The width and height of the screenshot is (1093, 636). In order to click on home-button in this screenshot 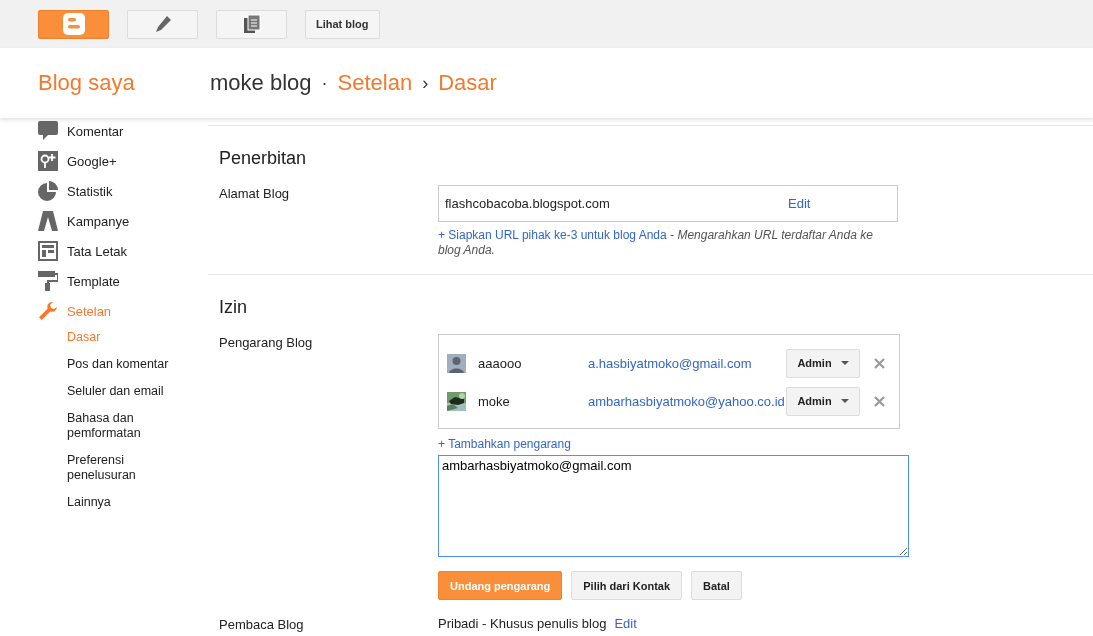, I will do `click(73, 24)`.